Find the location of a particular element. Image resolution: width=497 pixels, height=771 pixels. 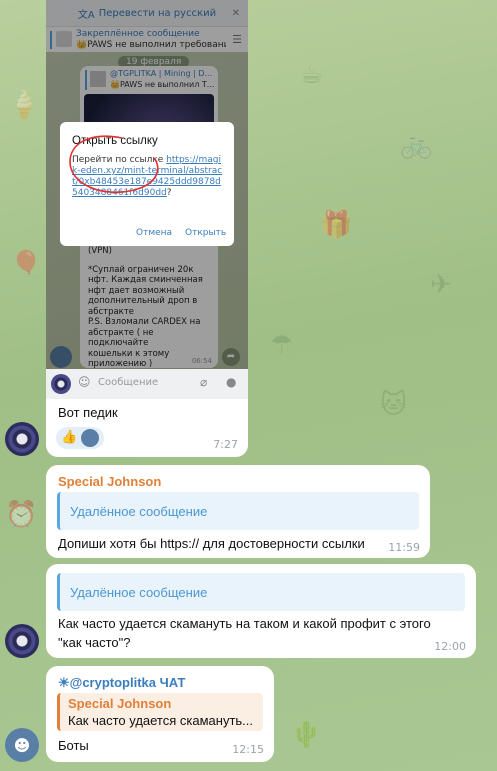

dialog-open-button: Открыть is located at coordinates (205, 233).